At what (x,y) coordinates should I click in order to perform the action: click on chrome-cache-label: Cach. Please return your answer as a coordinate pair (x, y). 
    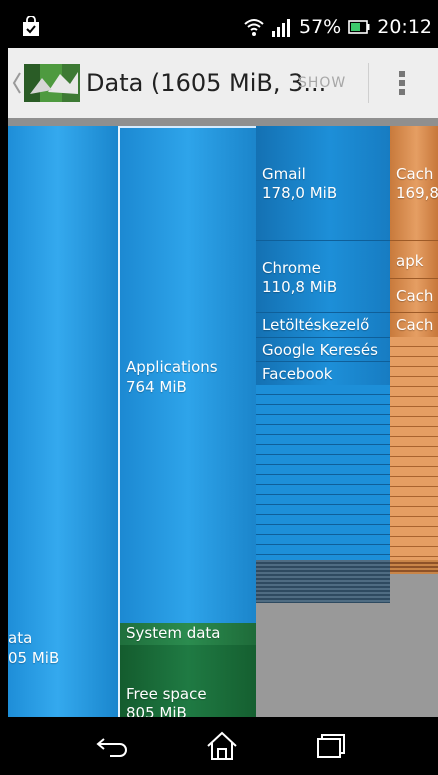
    Looking at the image, I should click on (415, 296).